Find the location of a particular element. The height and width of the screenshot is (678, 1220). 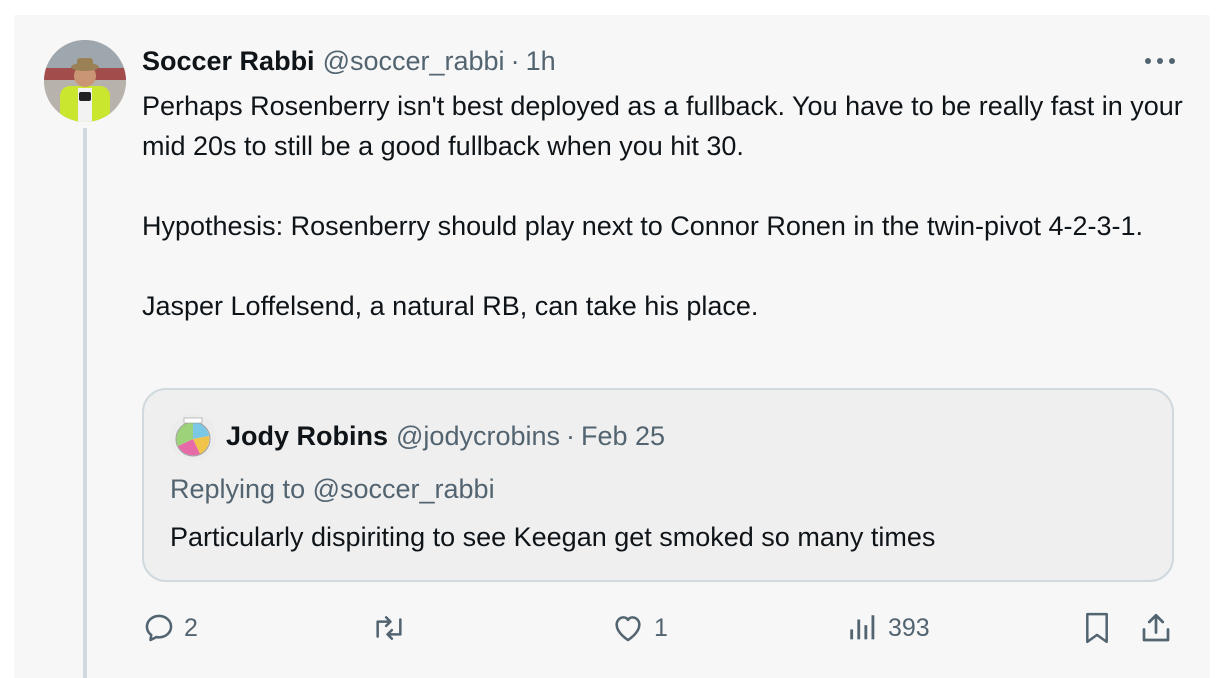

quoted-avatar-image is located at coordinates (193, 437).